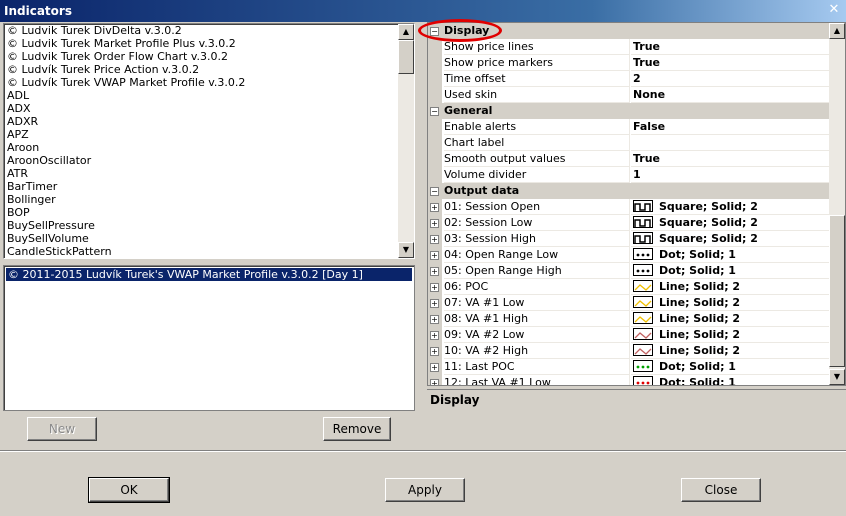 This screenshot has height=516, width=846. What do you see at coordinates (209, 121) in the screenshot?
I see `indicator-list-item: ADXR` at bounding box center [209, 121].